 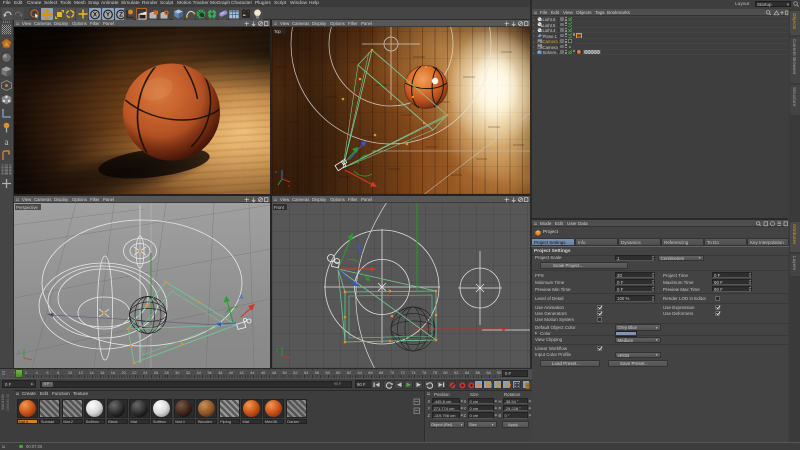 What do you see at coordinates (240, 298) in the screenshot?
I see `svg-text: A` at bounding box center [240, 298].